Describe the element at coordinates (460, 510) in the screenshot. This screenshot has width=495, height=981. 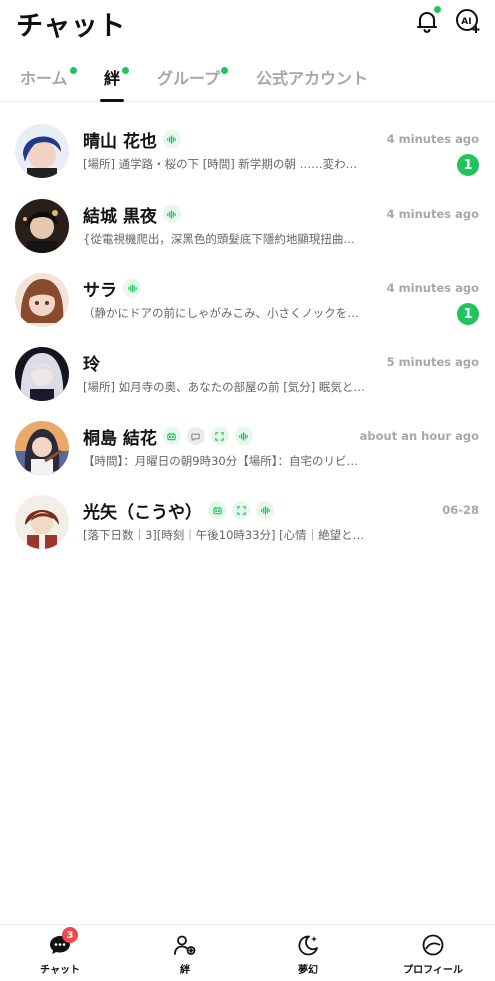
I see `chat-time: 06-28` at that location.